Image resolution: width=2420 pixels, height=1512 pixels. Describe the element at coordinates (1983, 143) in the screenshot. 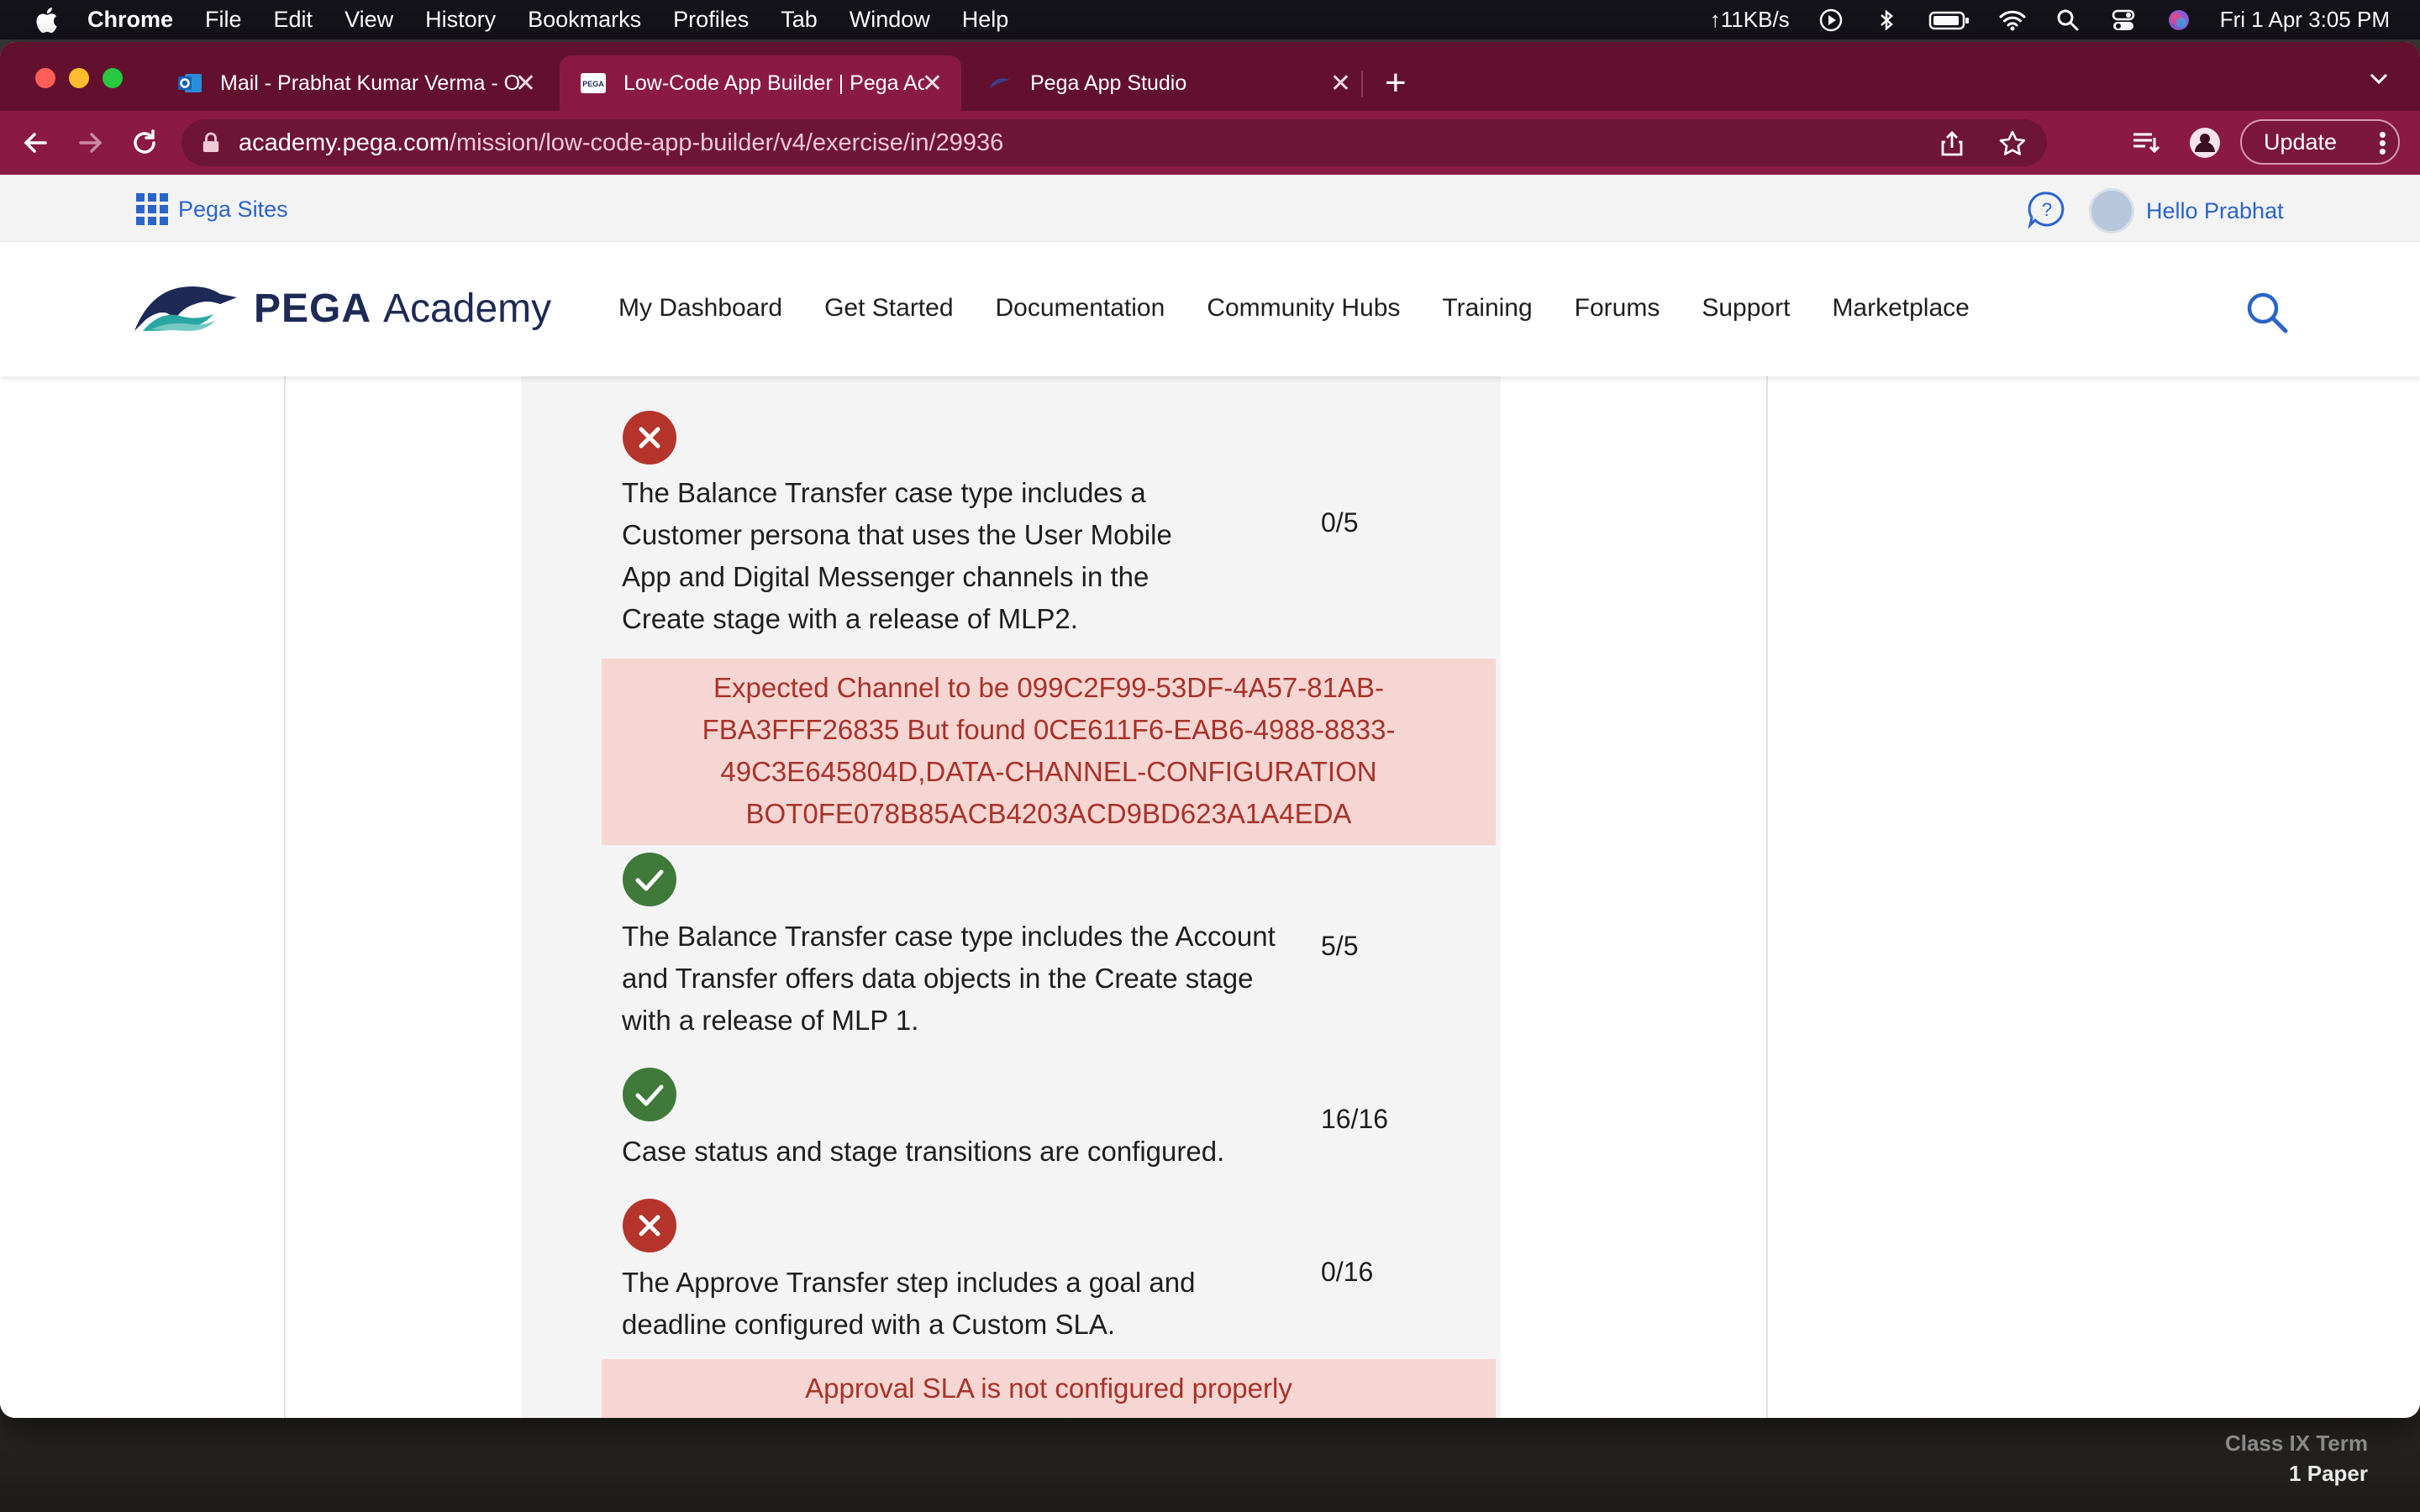

I see `omnibox-actions` at that location.